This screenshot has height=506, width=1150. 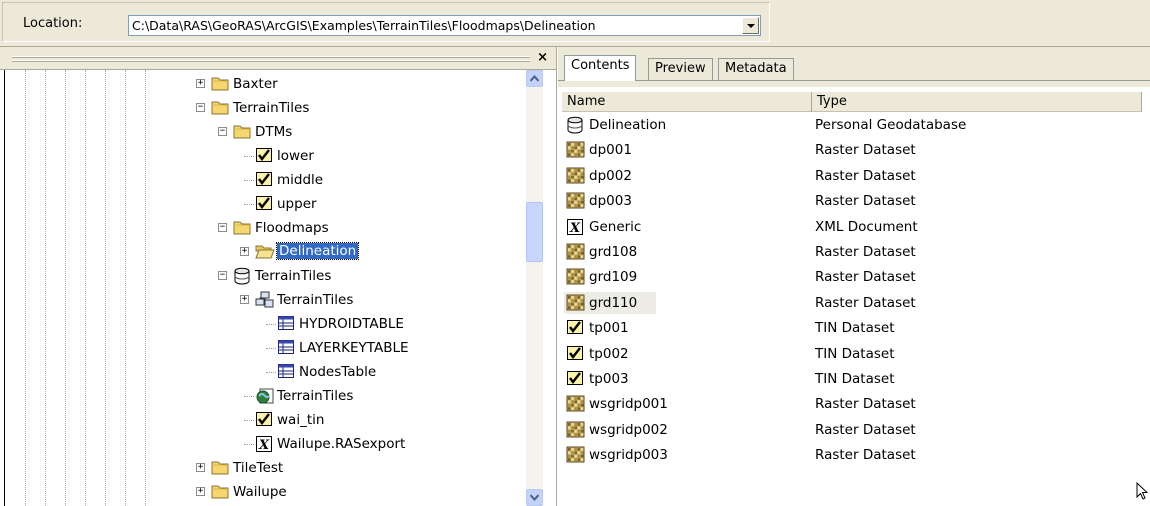 What do you see at coordinates (613, 277) in the screenshot?
I see `item-name: grd109` at bounding box center [613, 277].